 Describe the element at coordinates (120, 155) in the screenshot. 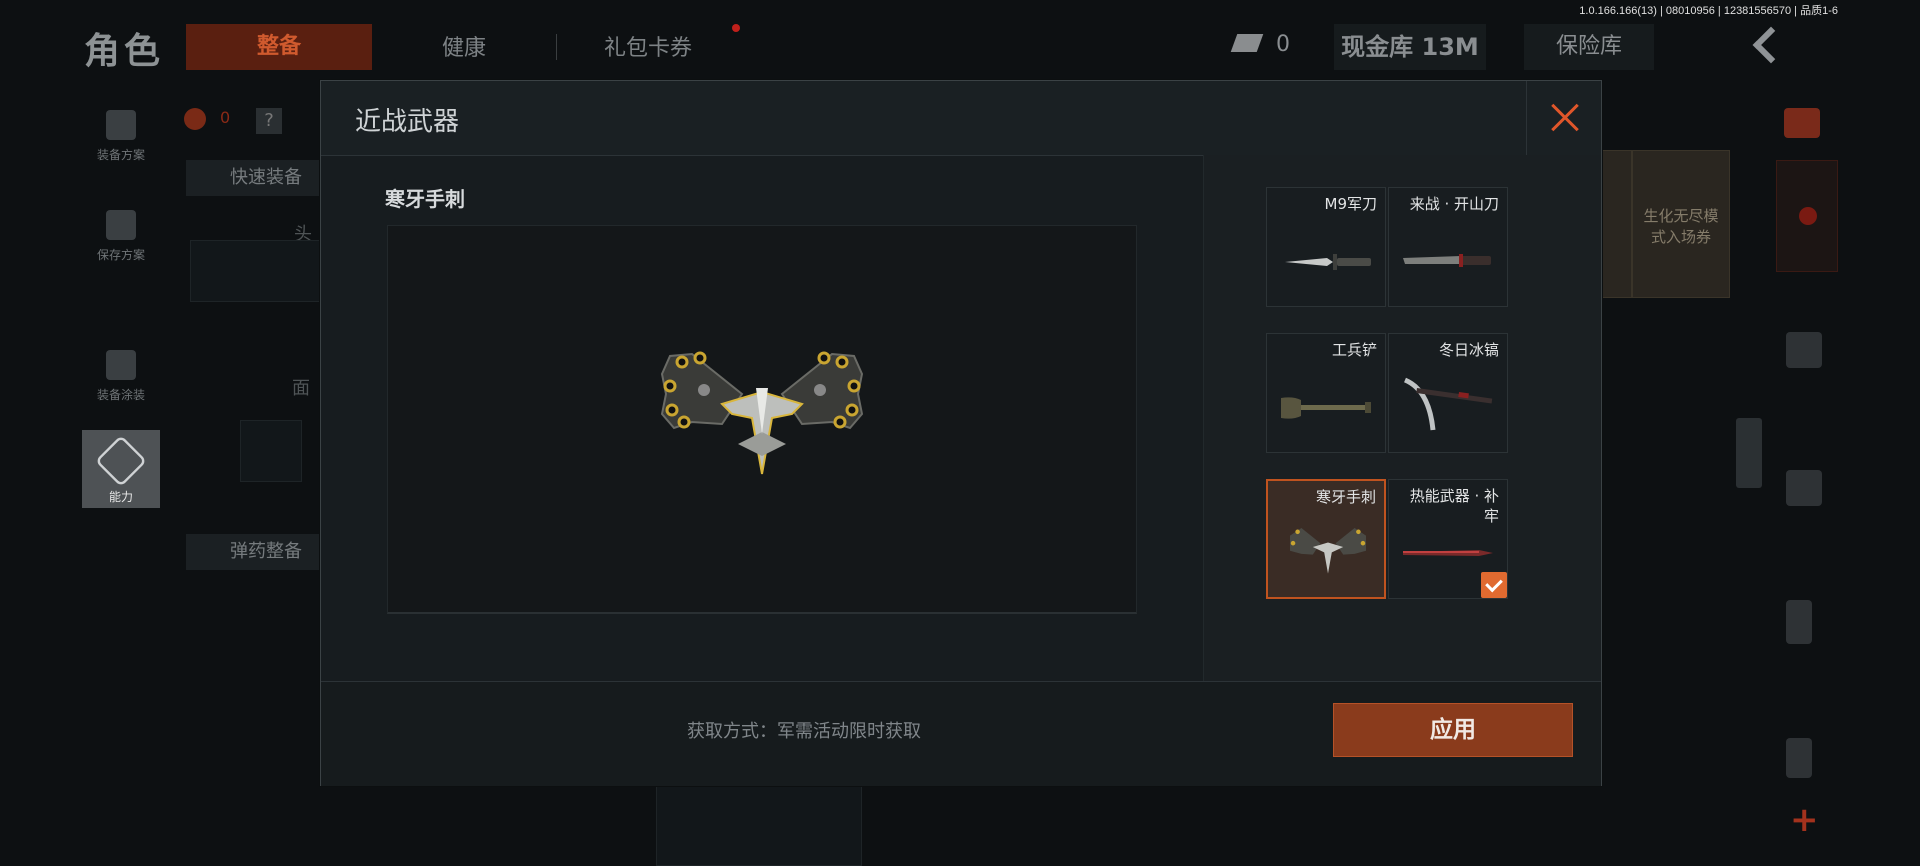

I see `side-label: 装备方案` at that location.